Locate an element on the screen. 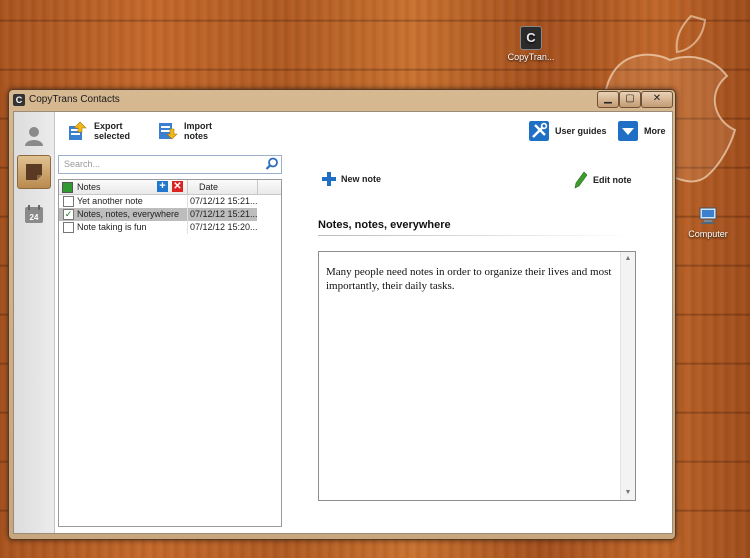  note-title-cell: Notes, notes, everywhere is located at coordinates (128, 214).